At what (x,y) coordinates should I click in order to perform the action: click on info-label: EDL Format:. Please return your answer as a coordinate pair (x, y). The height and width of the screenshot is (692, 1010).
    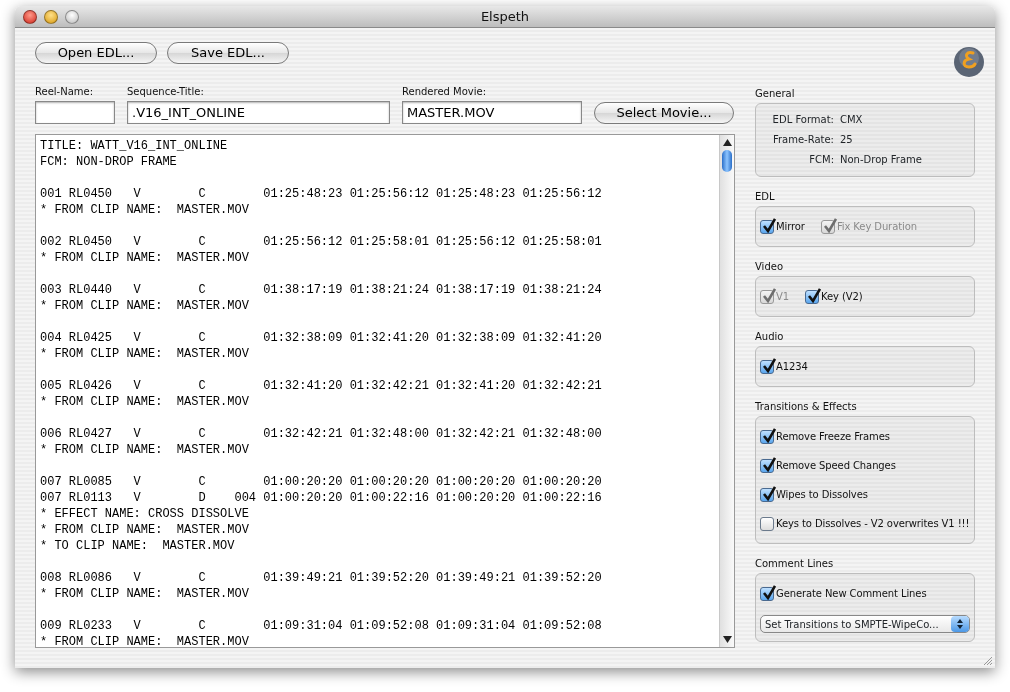
    Looking at the image, I should click on (802, 120).